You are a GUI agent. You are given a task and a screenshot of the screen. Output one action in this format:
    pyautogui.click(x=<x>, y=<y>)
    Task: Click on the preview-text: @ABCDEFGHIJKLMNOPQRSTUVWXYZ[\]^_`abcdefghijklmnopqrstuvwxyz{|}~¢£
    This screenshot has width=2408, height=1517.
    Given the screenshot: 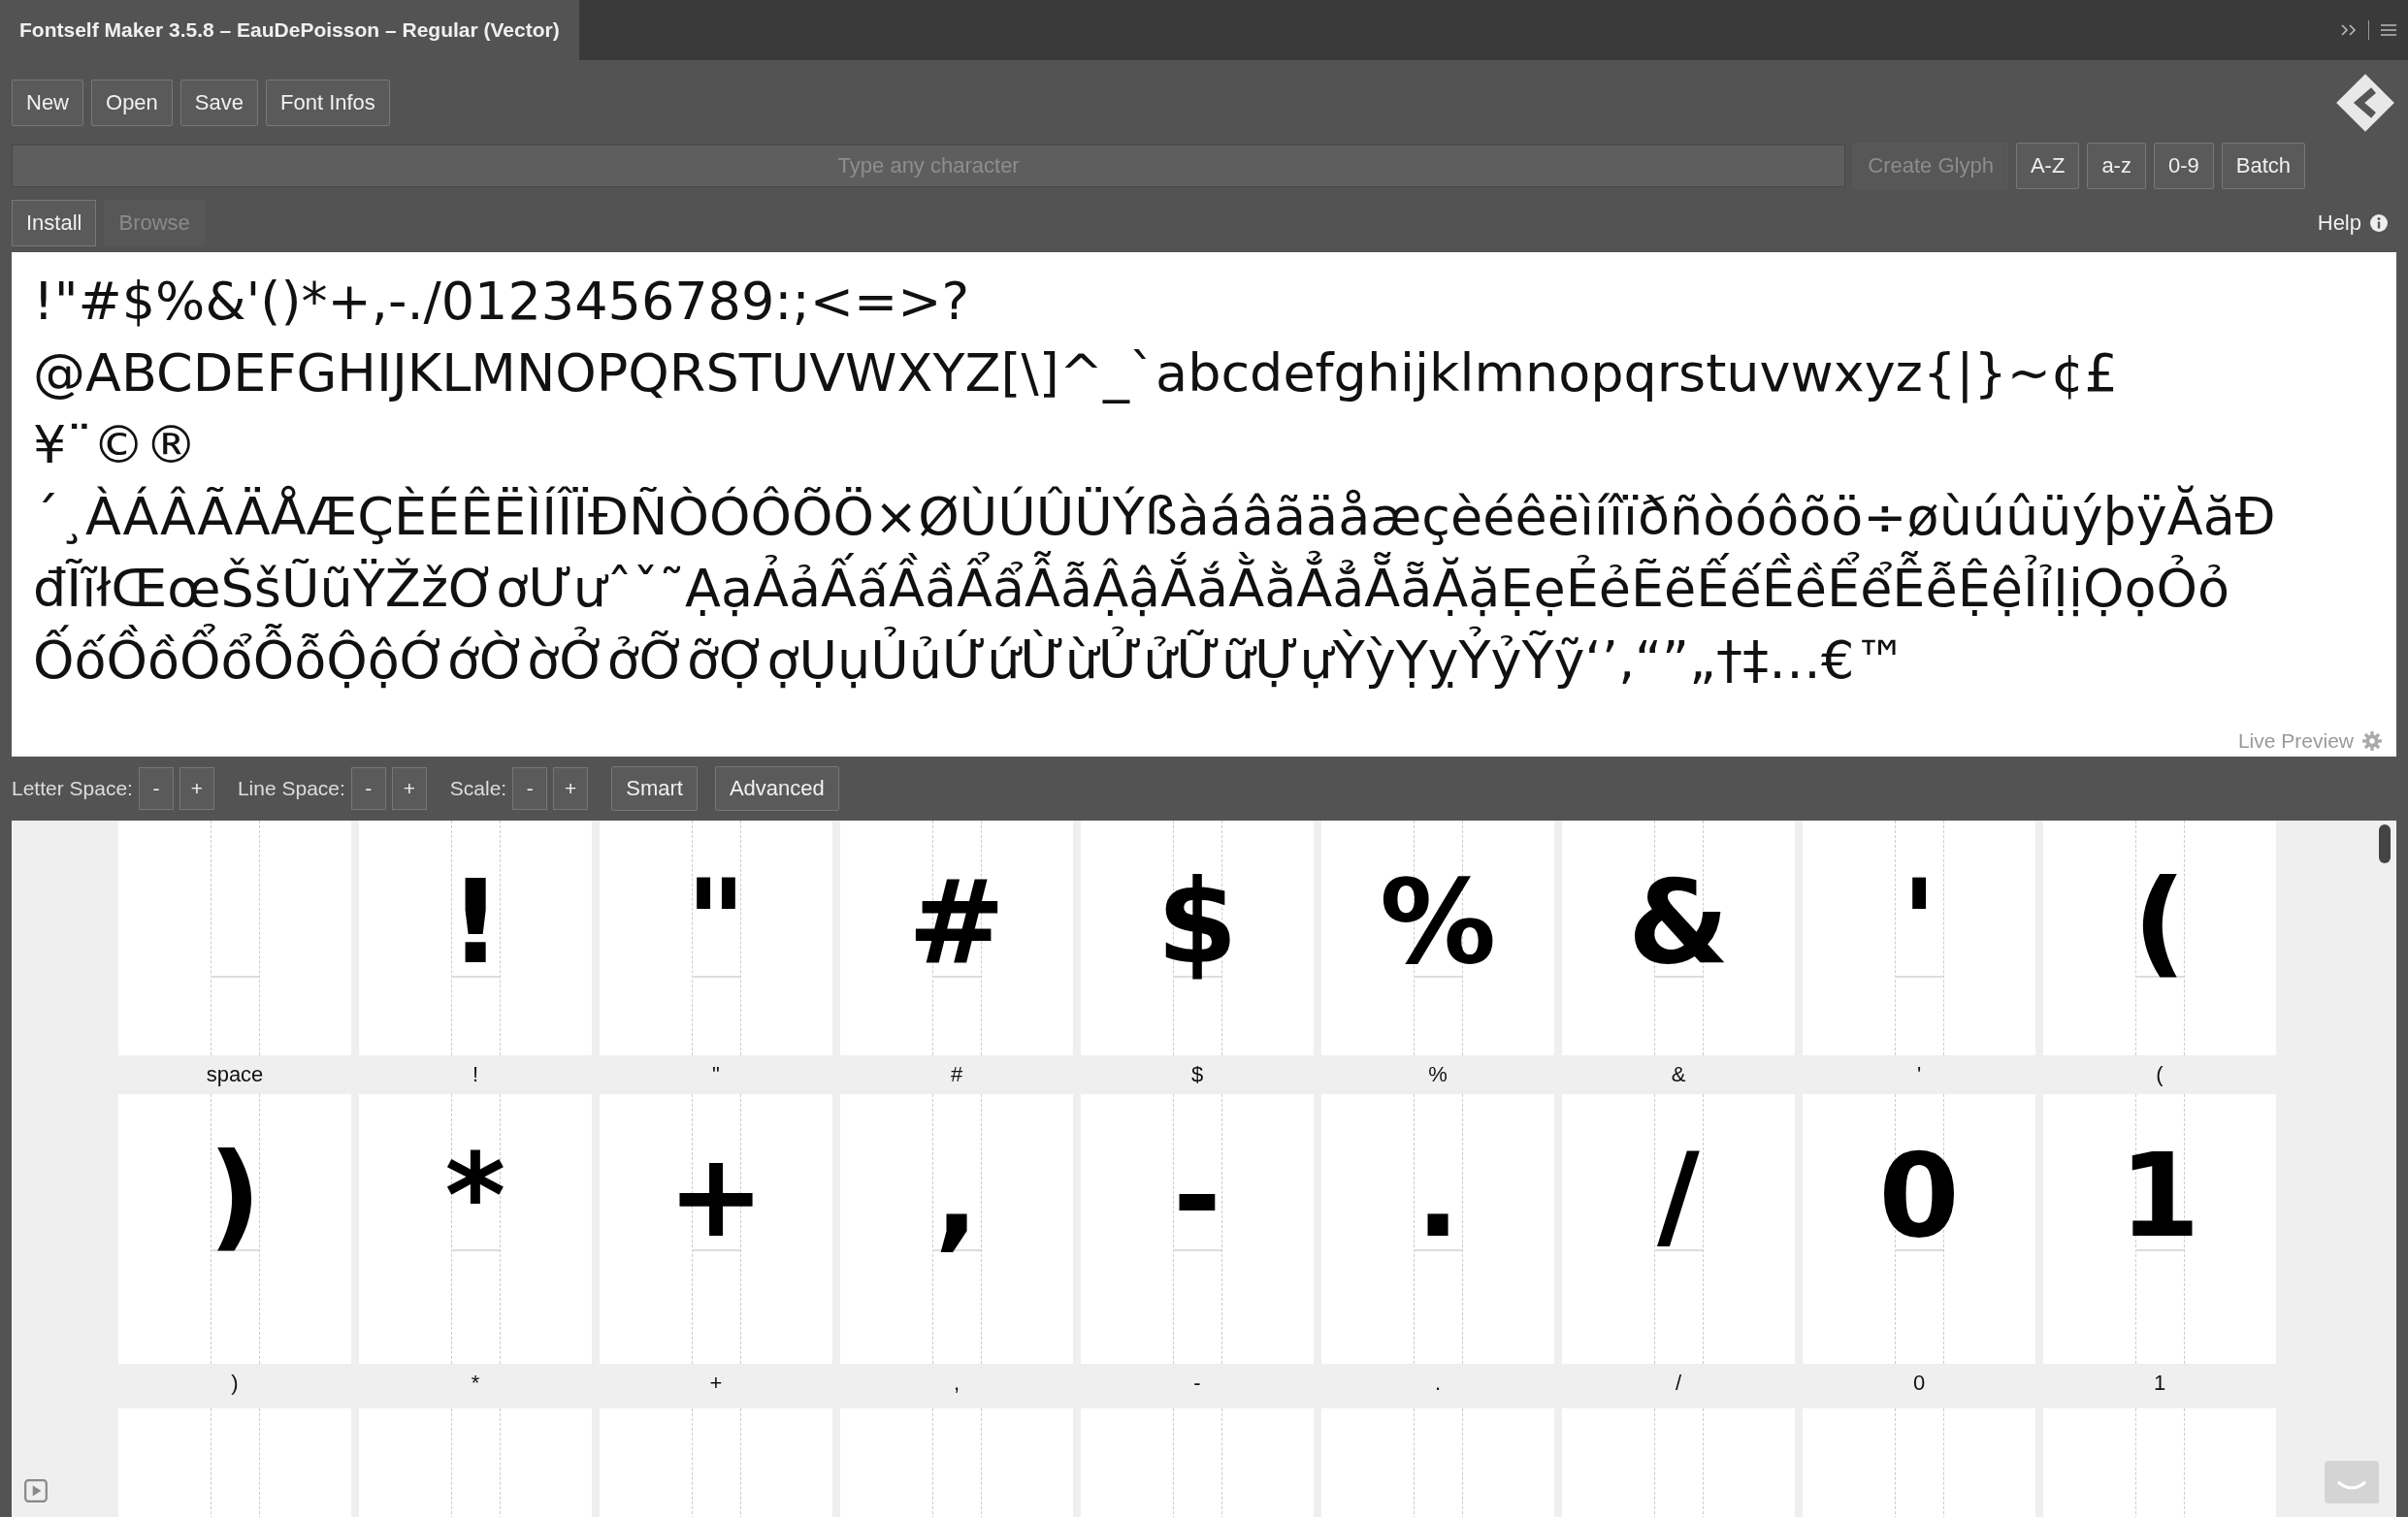 What is the action you would take?
    pyautogui.click(x=1076, y=373)
    